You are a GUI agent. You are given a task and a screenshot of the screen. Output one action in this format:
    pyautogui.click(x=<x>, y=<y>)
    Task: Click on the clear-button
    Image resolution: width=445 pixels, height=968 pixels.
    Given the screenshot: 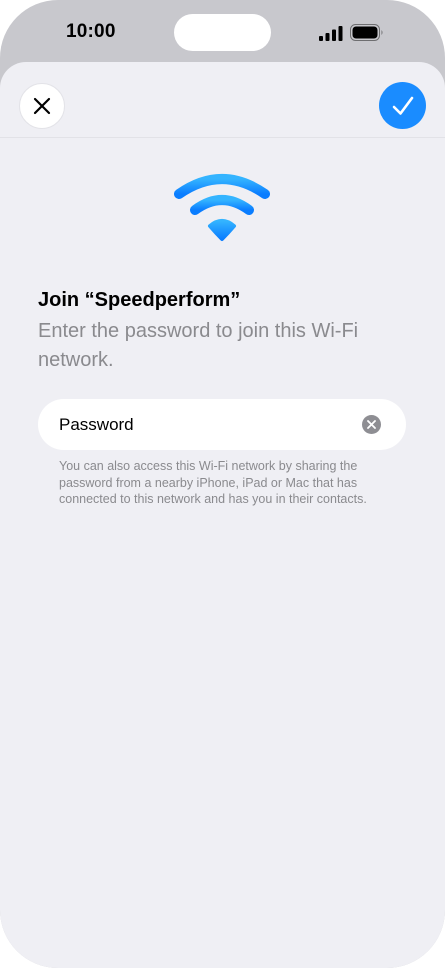 What is the action you would take?
    pyautogui.click(x=371, y=424)
    